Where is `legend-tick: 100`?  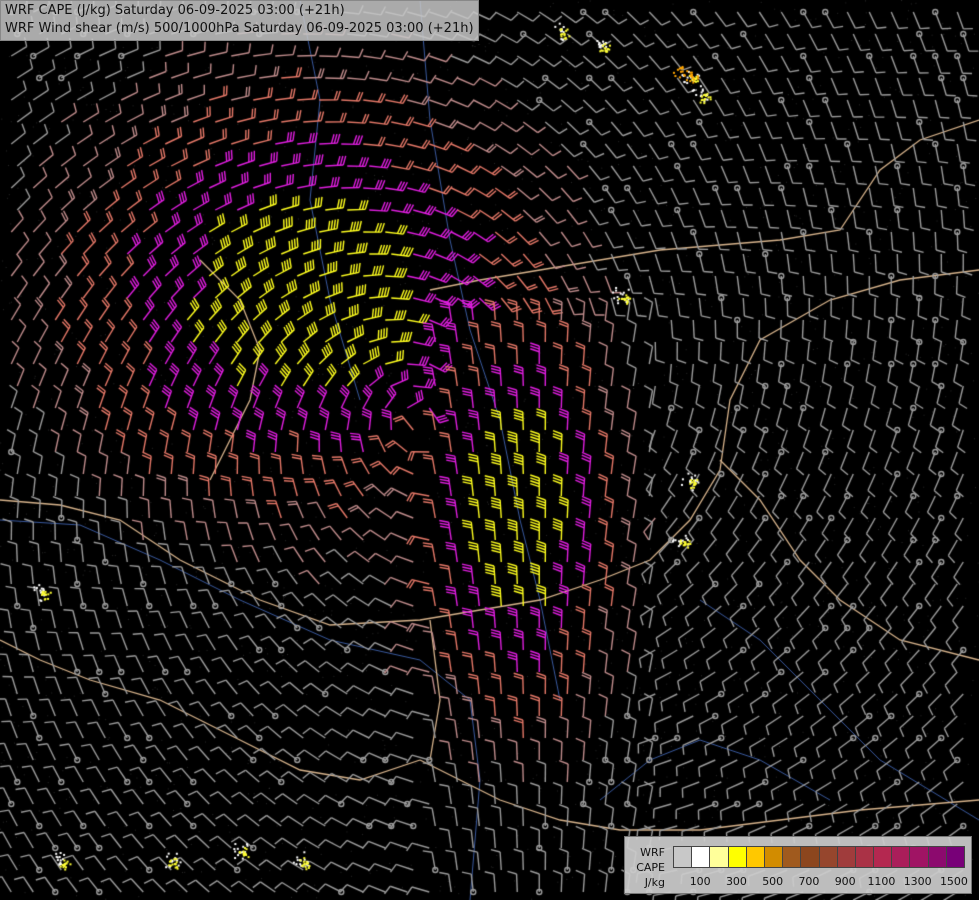
legend-tick: 100 is located at coordinates (700, 881).